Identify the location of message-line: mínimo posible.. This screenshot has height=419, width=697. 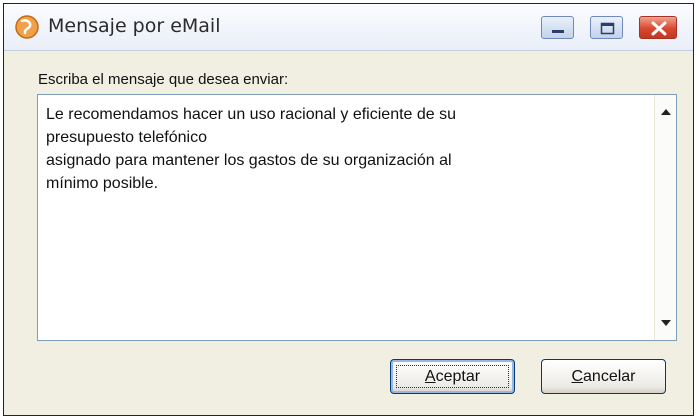
(102, 183).